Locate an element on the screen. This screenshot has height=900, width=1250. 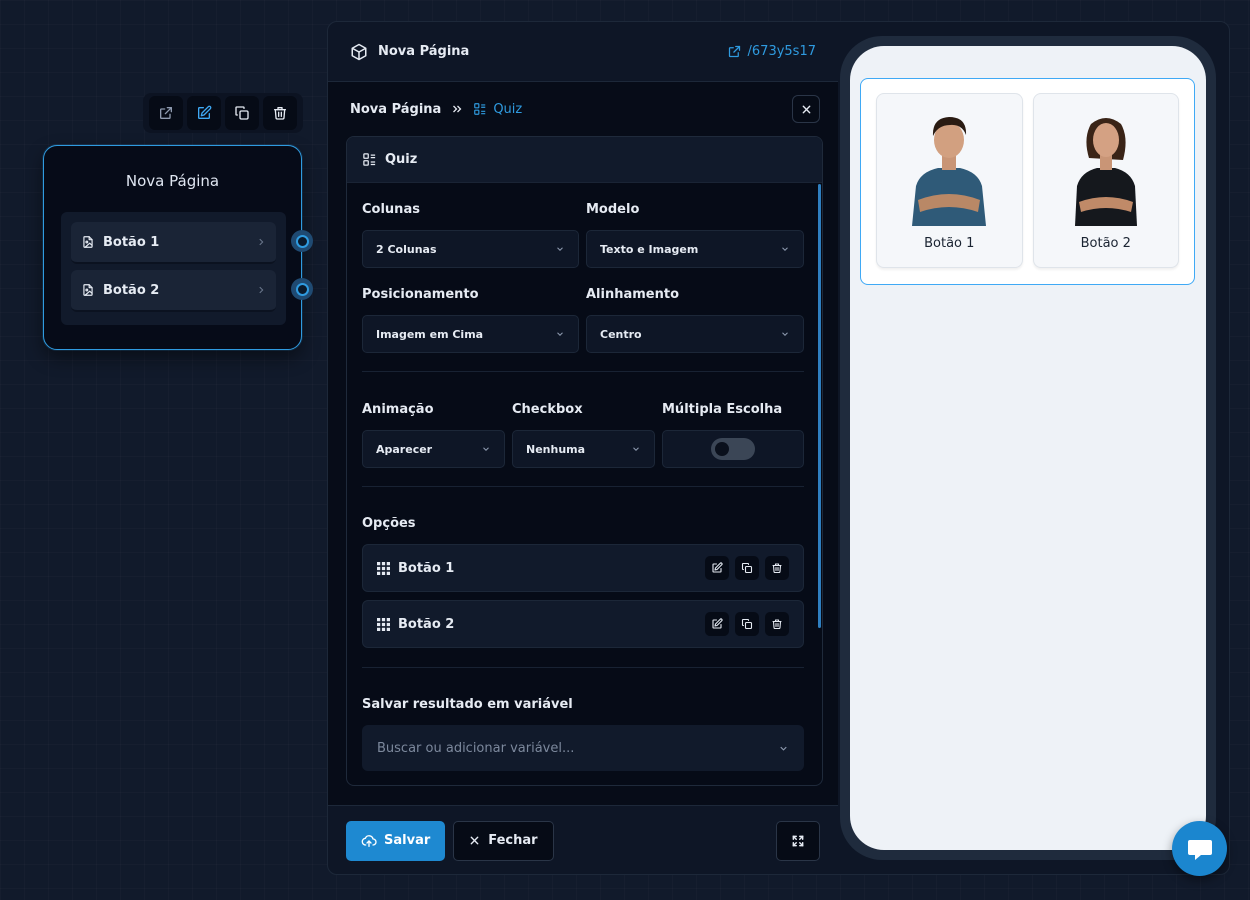
node-toolbar is located at coordinates (223, 113).